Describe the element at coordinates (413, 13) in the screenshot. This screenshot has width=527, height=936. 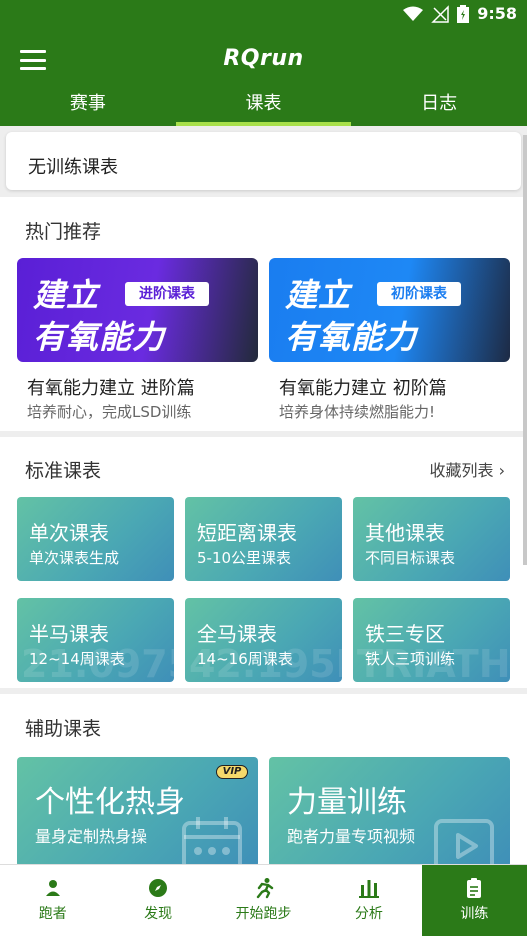
I see `wifi-icon` at that location.